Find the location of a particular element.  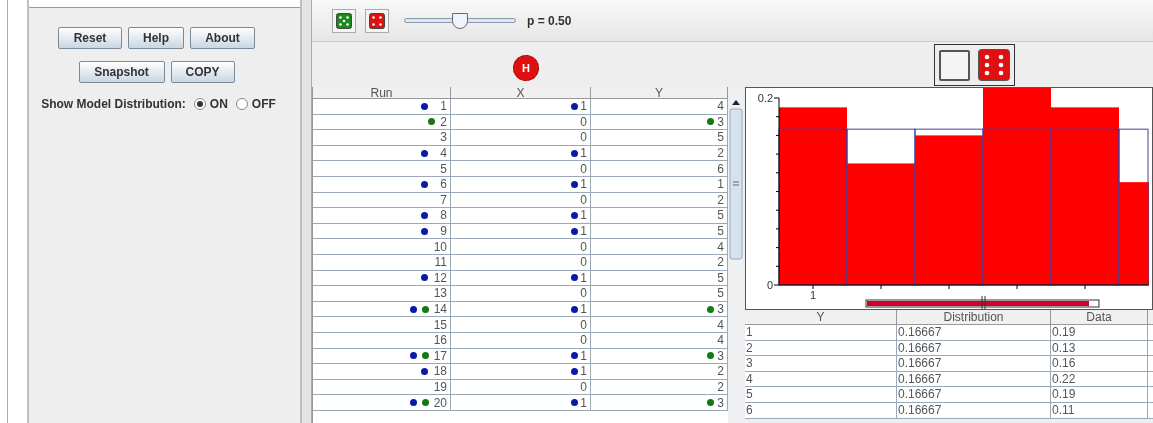

run-number: 5 is located at coordinates (443, 168).